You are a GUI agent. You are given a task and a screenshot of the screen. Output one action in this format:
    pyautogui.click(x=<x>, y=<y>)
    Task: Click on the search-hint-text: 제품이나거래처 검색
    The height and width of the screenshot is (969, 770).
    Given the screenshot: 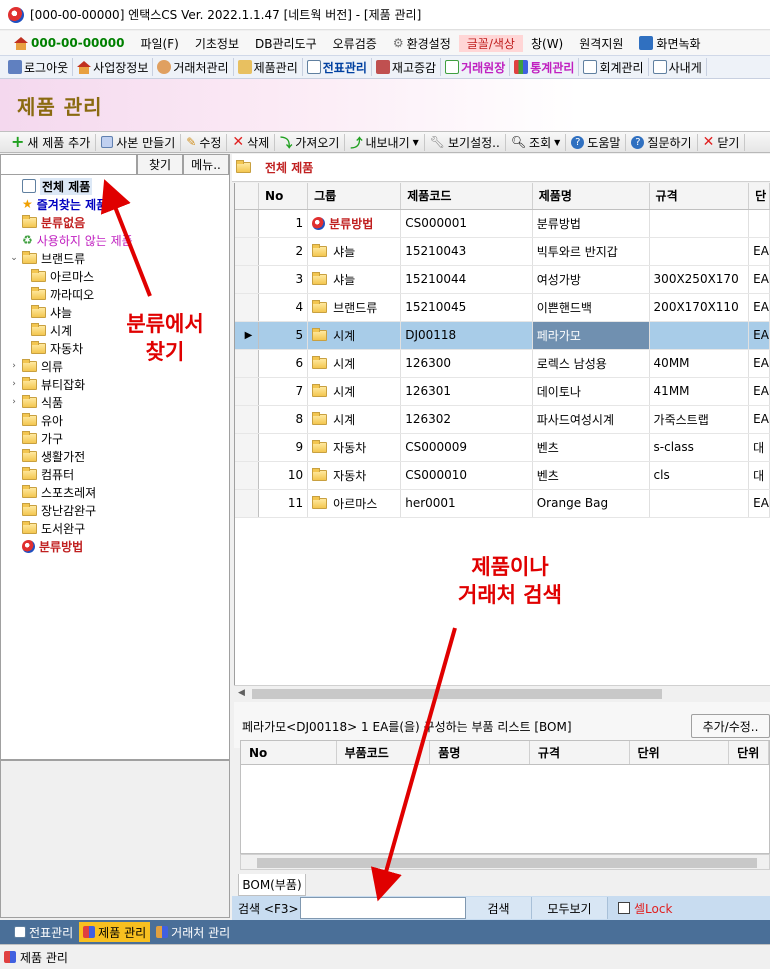 What is the action you would take?
    pyautogui.click(x=510, y=581)
    